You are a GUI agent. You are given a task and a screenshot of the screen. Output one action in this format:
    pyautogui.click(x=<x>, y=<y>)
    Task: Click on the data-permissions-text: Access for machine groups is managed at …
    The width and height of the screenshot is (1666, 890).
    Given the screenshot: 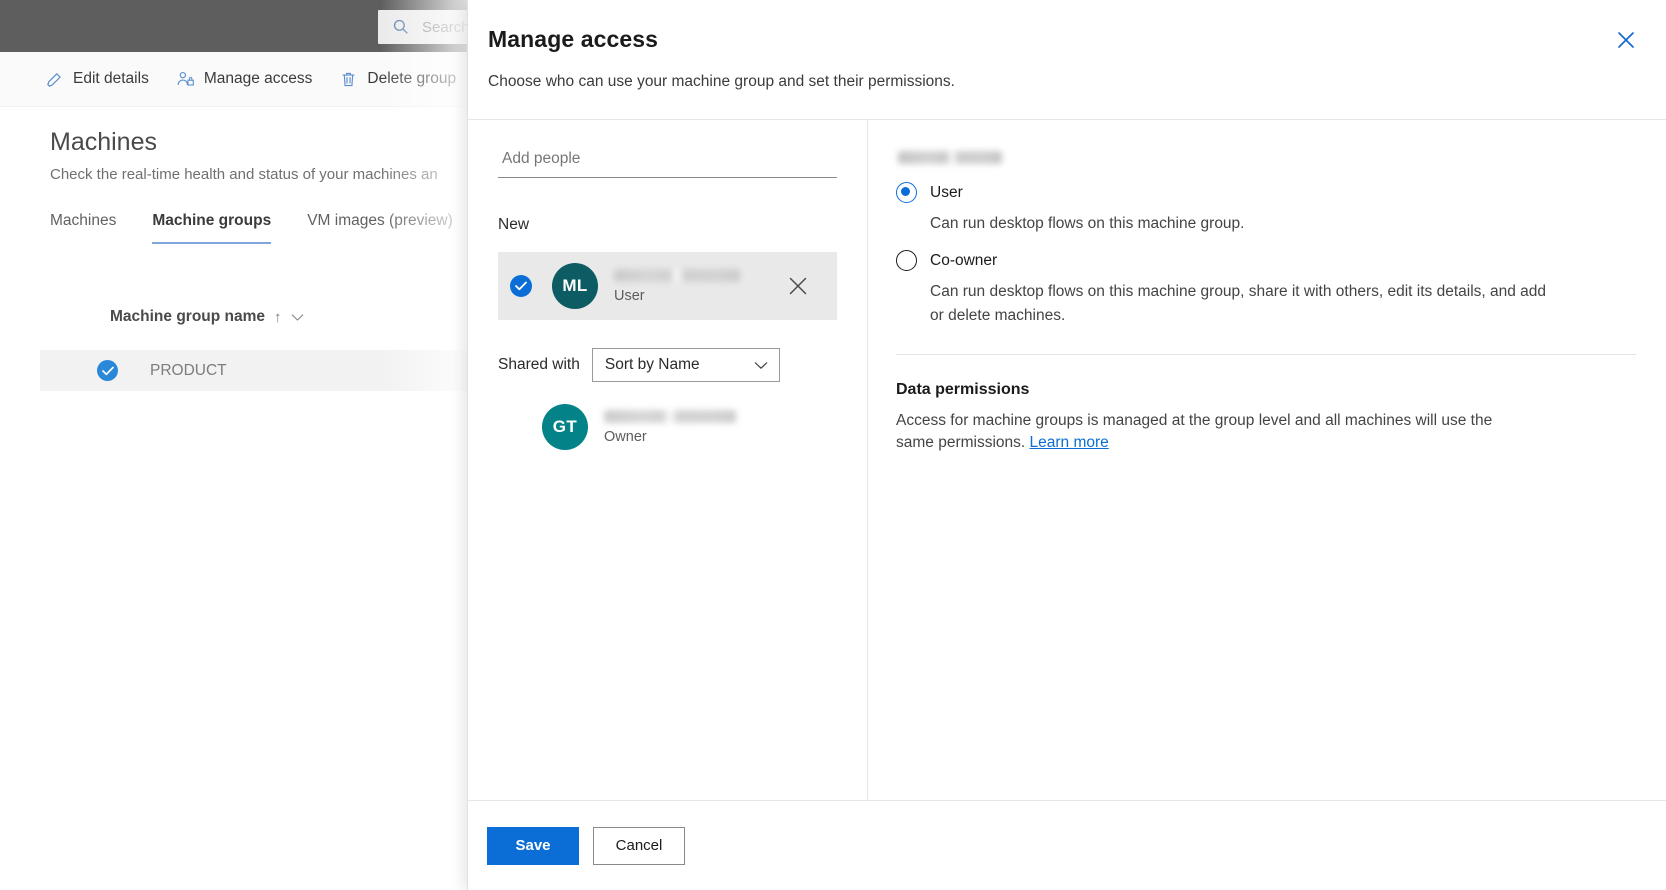 What is the action you would take?
    pyautogui.click(x=1194, y=431)
    